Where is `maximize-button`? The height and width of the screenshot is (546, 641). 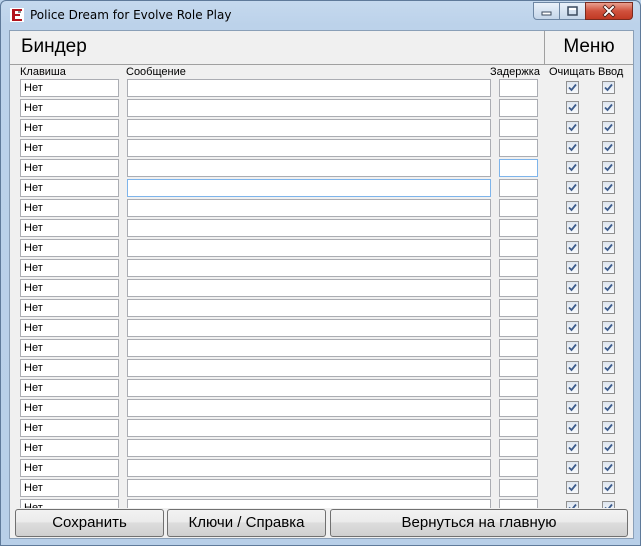 maximize-button is located at coordinates (572, 11).